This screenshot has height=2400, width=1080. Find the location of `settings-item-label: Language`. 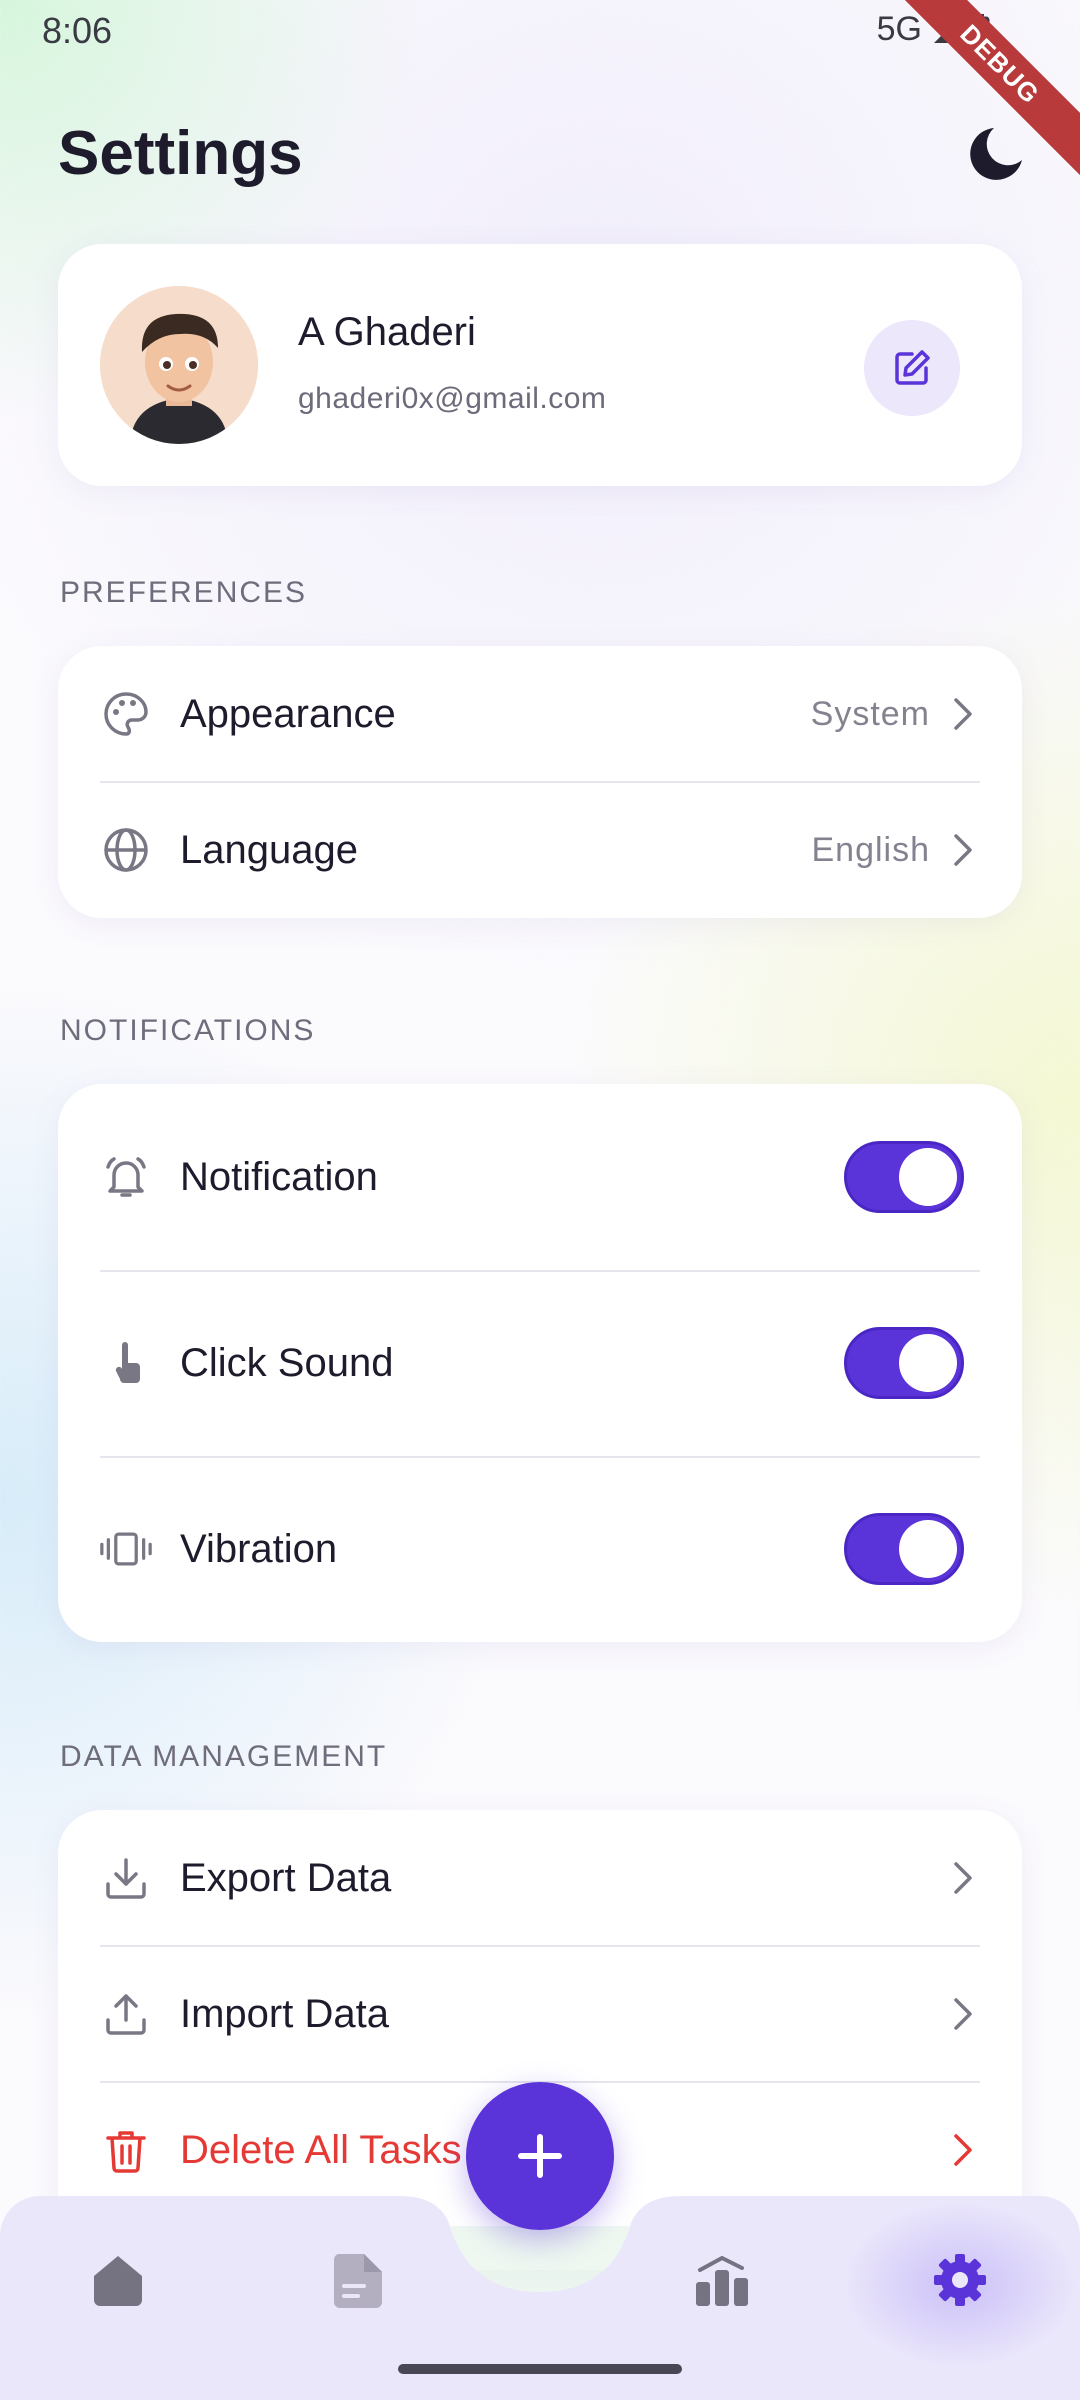

settings-item-label: Language is located at coordinates (269, 849).